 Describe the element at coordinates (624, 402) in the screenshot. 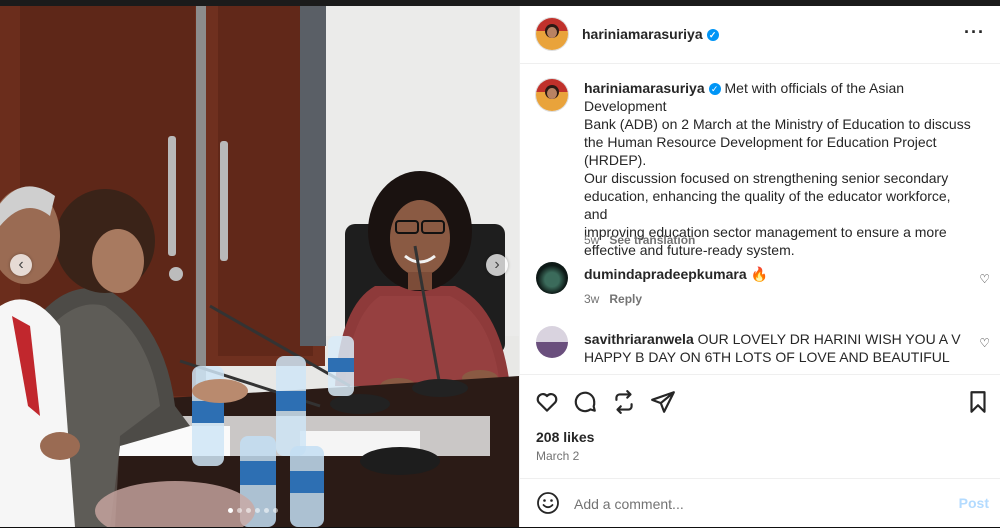

I see `repost-icon` at that location.